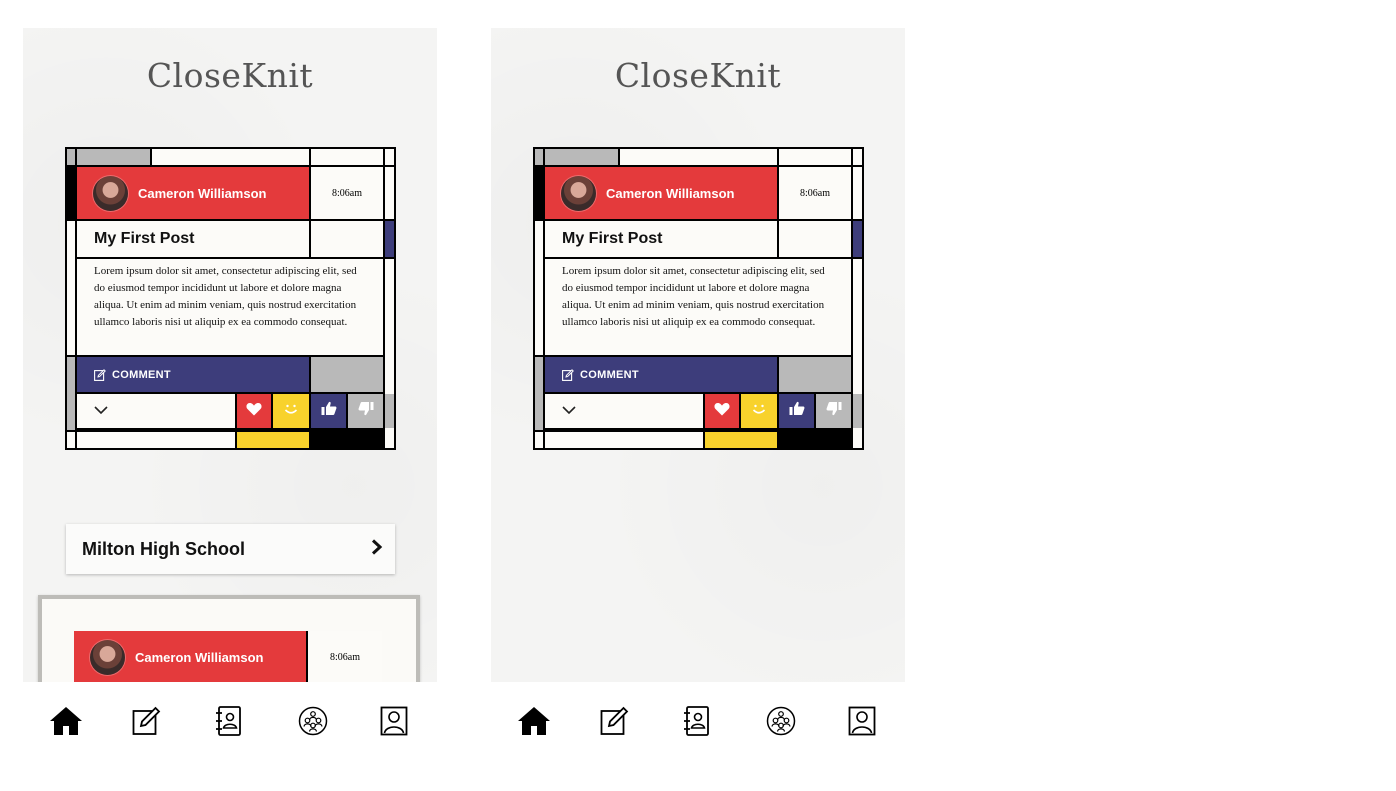 The width and height of the screenshot is (1396, 791). I want to click on bottom-nav-right, so click(698, 722).